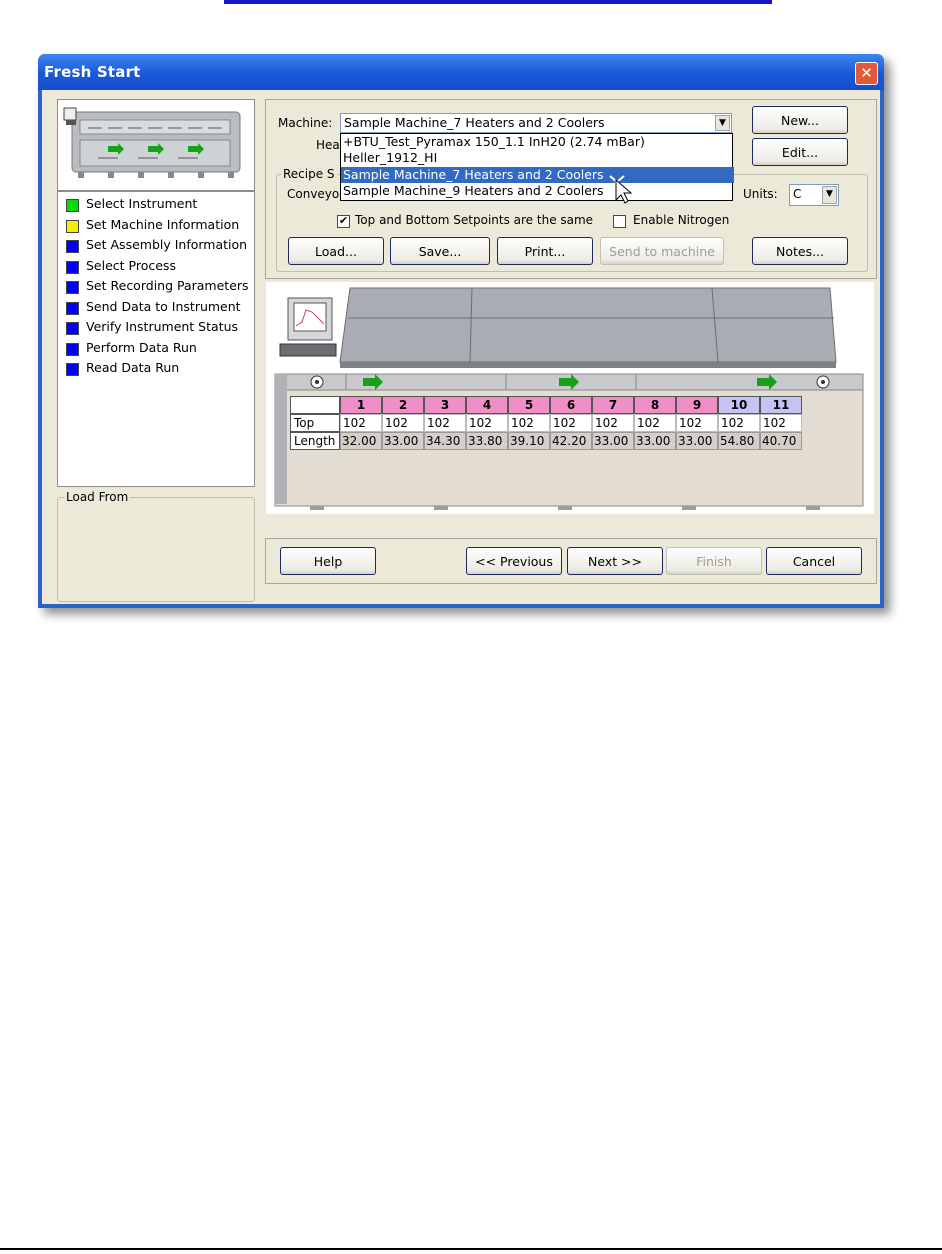 The height and width of the screenshot is (1254, 942). Describe the element at coordinates (537, 191) in the screenshot. I see `dropdown-option: Sample Machine_9 Heaters and 2 Coolers` at that location.